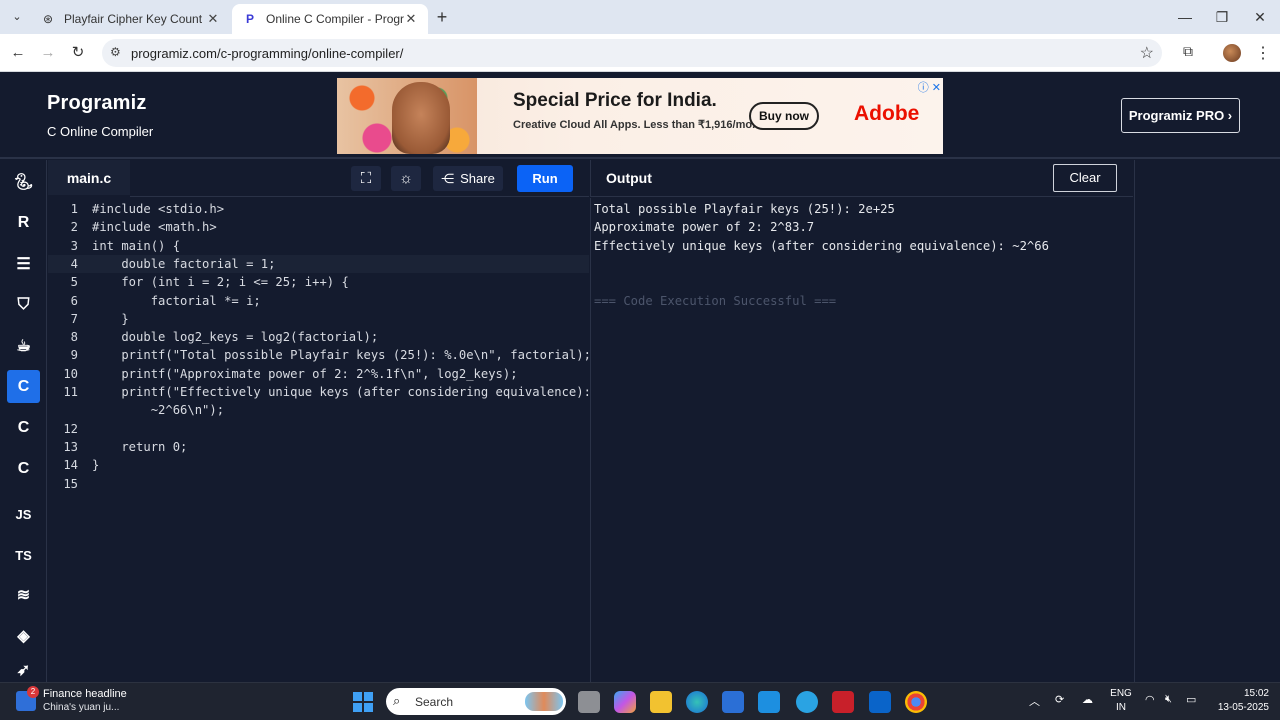 This screenshot has height=720, width=1280. Describe the element at coordinates (880, 702) in the screenshot. I see `outlook-icon` at that location.